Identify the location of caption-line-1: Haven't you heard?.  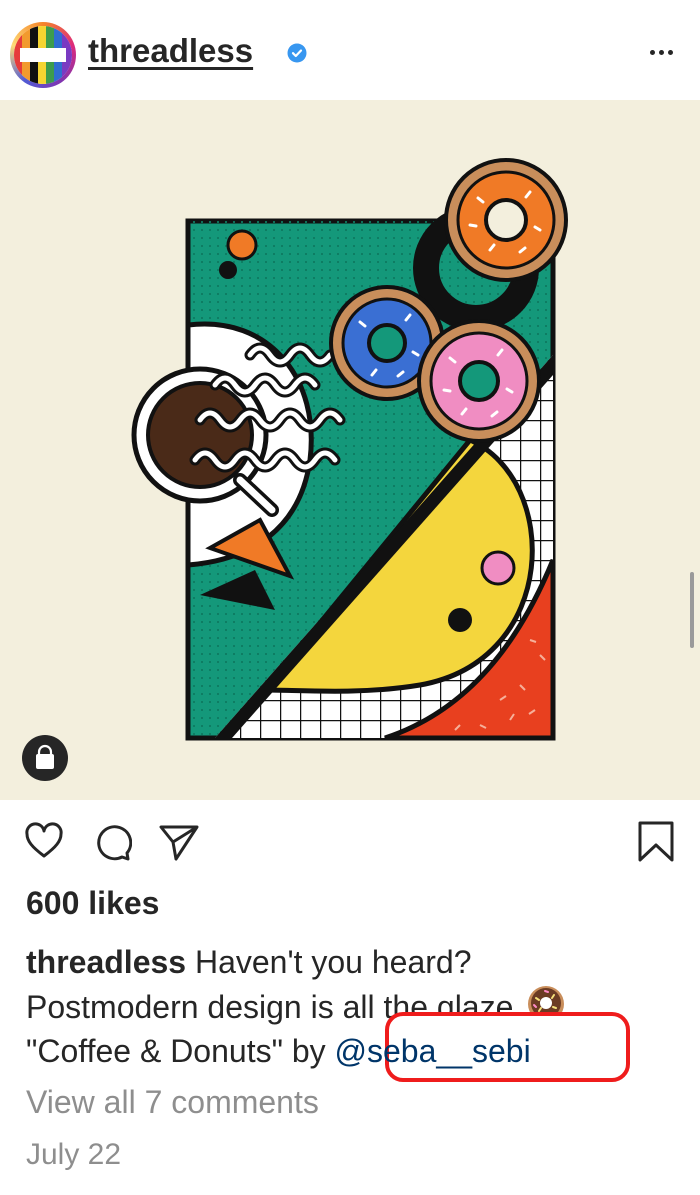
(329, 962).